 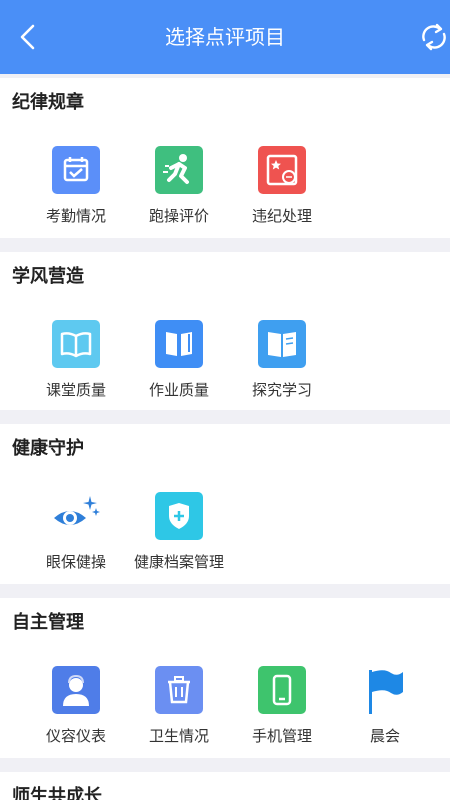 I want to click on item-discipline-violation: 违纪处理, so click(x=282, y=191).